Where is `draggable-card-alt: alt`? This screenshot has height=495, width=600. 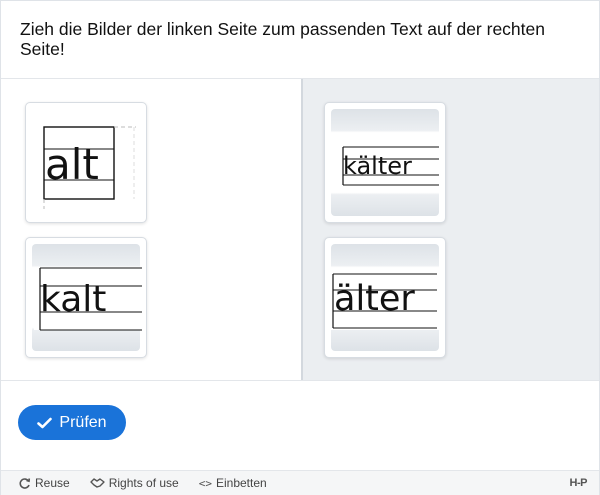 draggable-card-alt: alt is located at coordinates (86, 162).